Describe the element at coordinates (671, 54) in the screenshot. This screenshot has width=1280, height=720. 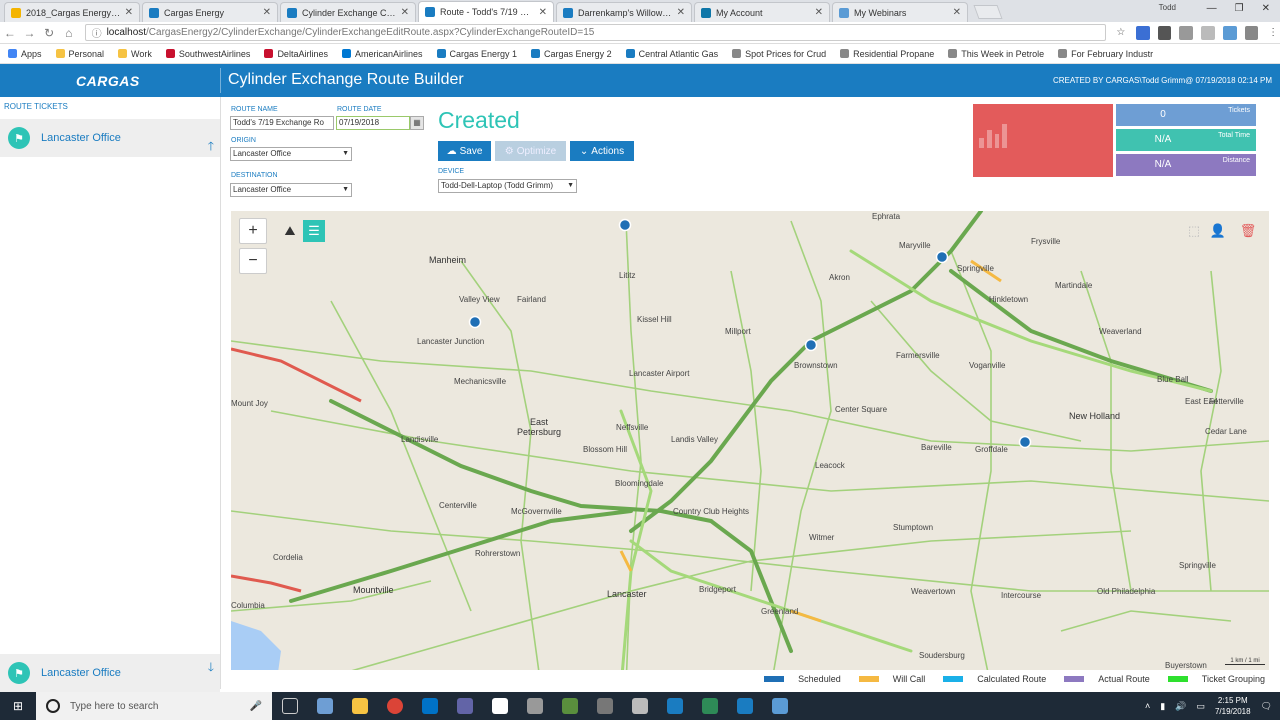
I see `bookmark-item: Central Atlantic Gas` at that location.